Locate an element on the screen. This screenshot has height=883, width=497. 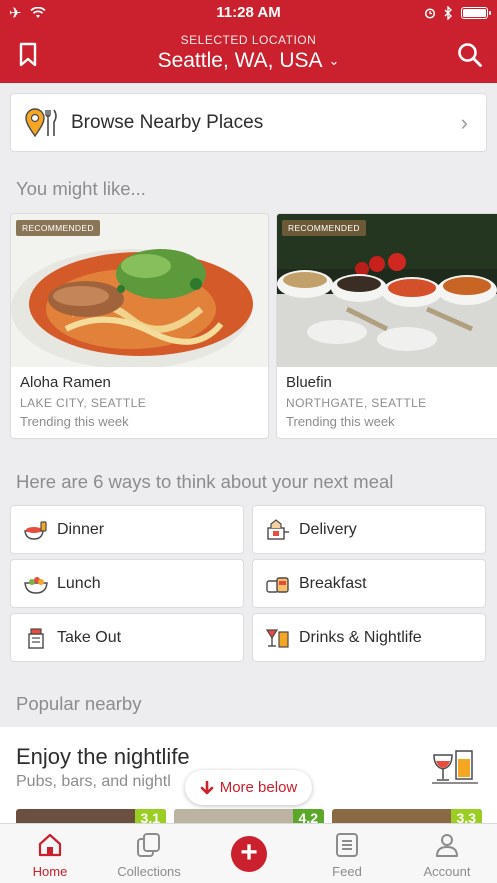
meal-label: Take Out is located at coordinates (89, 637).